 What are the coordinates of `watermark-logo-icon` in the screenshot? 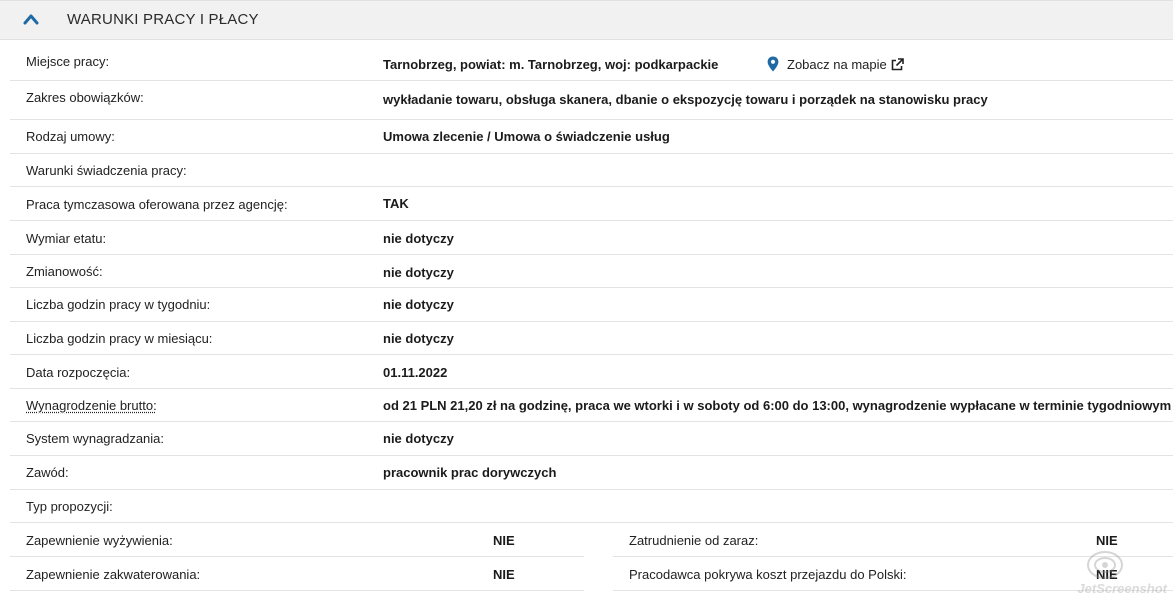 It's located at (1105, 565).